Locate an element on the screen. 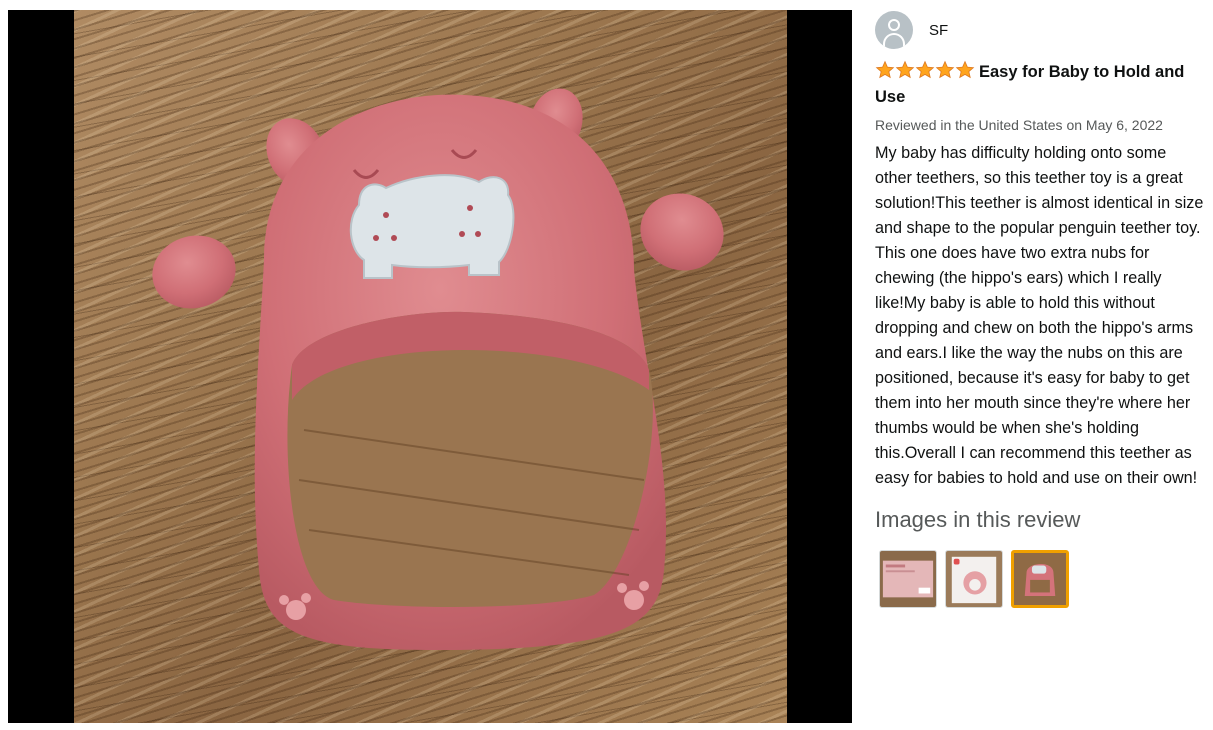 This screenshot has width=1213, height=730. thumbnail-3-selected is located at coordinates (1040, 579).